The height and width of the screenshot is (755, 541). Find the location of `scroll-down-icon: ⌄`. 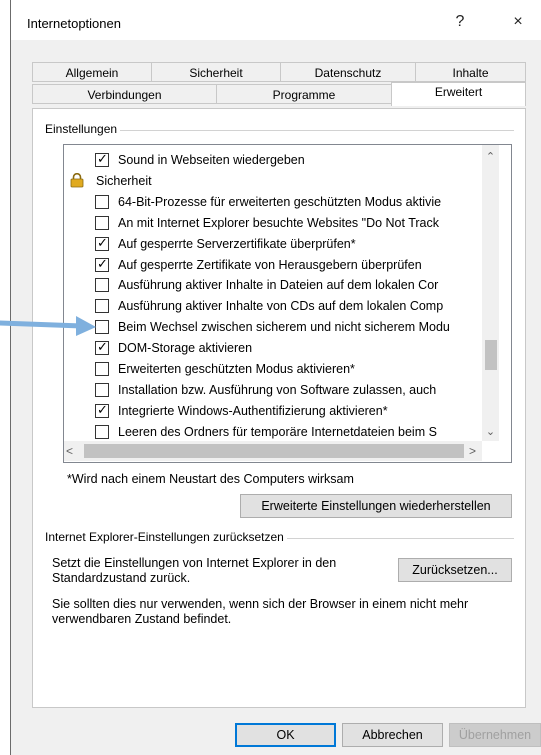

scroll-down-icon: ⌄ is located at coordinates (490, 432).